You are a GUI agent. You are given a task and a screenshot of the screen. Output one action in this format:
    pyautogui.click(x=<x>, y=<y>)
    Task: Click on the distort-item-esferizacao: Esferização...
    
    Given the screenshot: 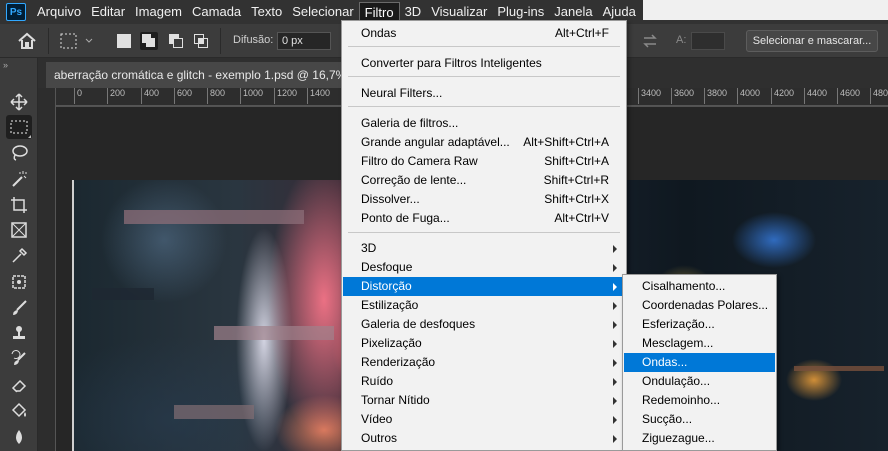 What is the action you would take?
    pyautogui.click(x=699, y=324)
    